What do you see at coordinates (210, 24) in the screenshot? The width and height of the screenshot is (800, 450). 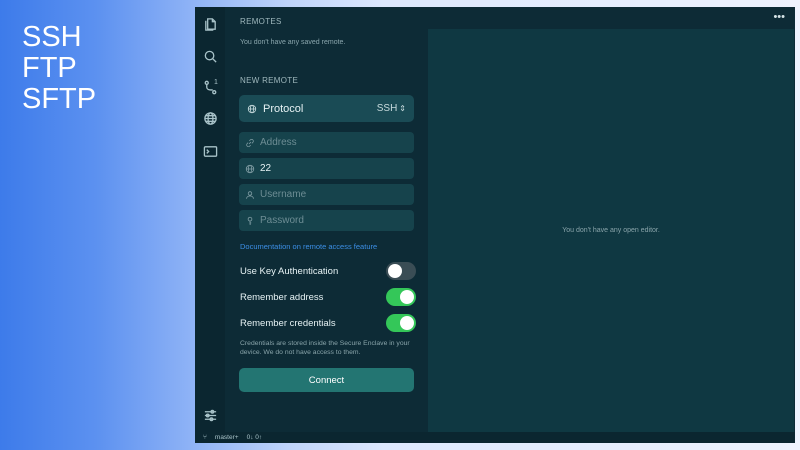 I see `files-icon` at bounding box center [210, 24].